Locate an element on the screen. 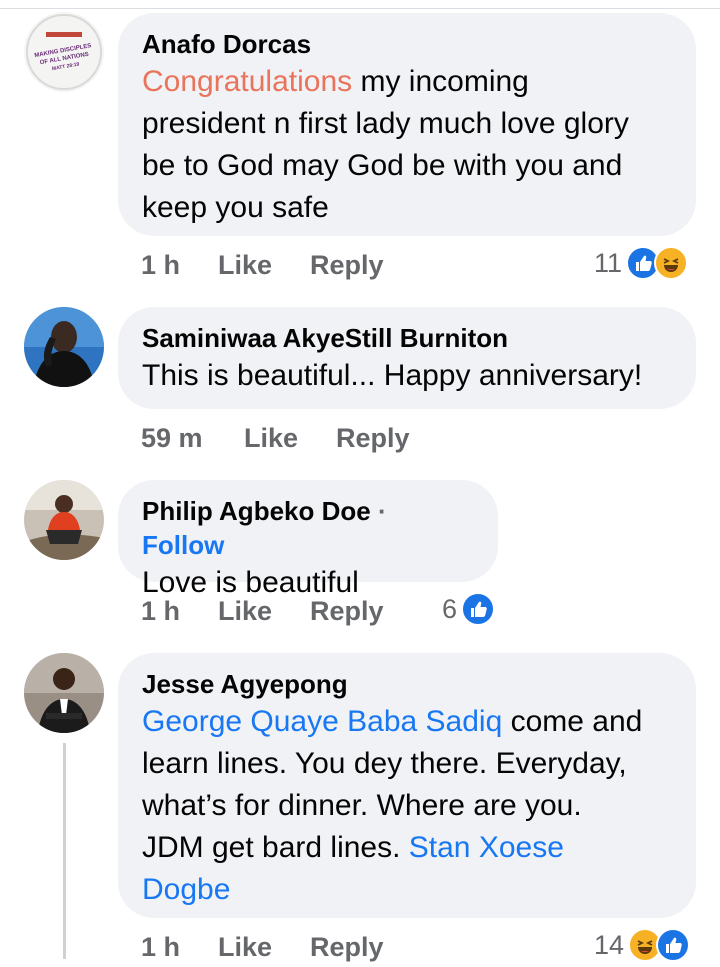 The width and height of the screenshot is (720, 967). comment-author-line: Philip Agbeko Doe · Follow is located at coordinates (308, 528).